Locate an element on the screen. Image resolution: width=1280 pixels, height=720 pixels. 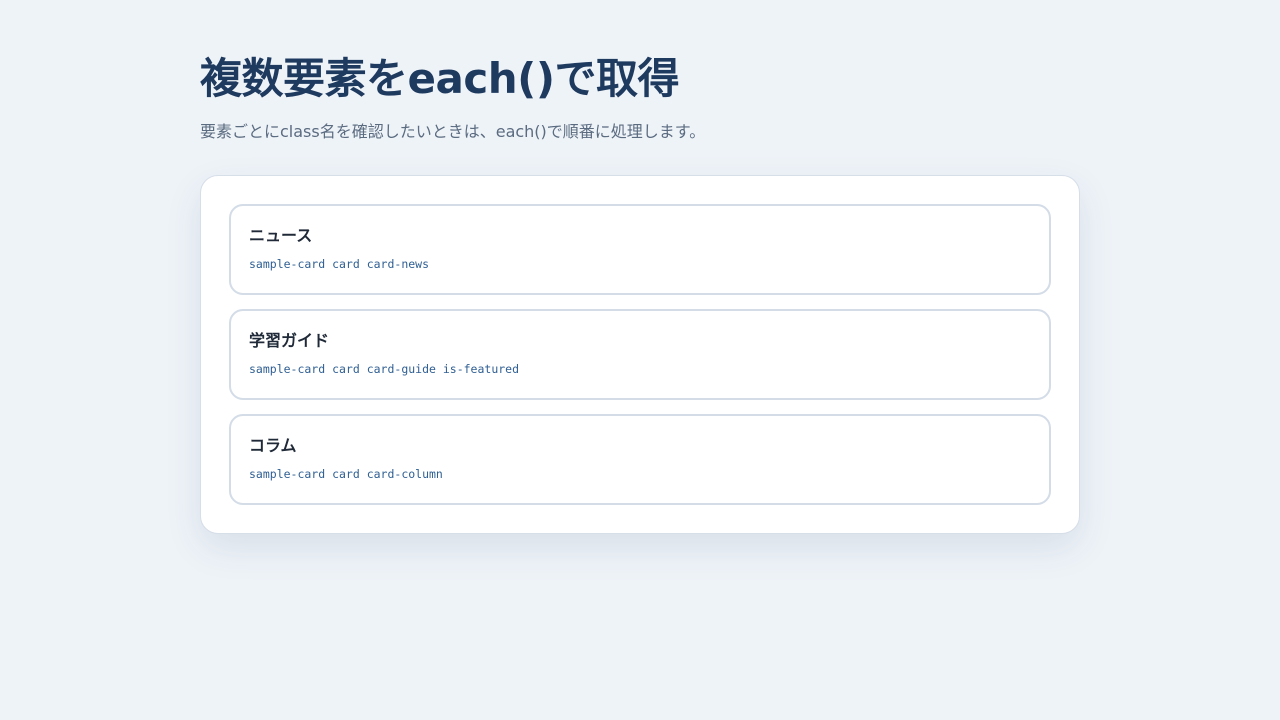
card-title: コラム is located at coordinates (273, 445).